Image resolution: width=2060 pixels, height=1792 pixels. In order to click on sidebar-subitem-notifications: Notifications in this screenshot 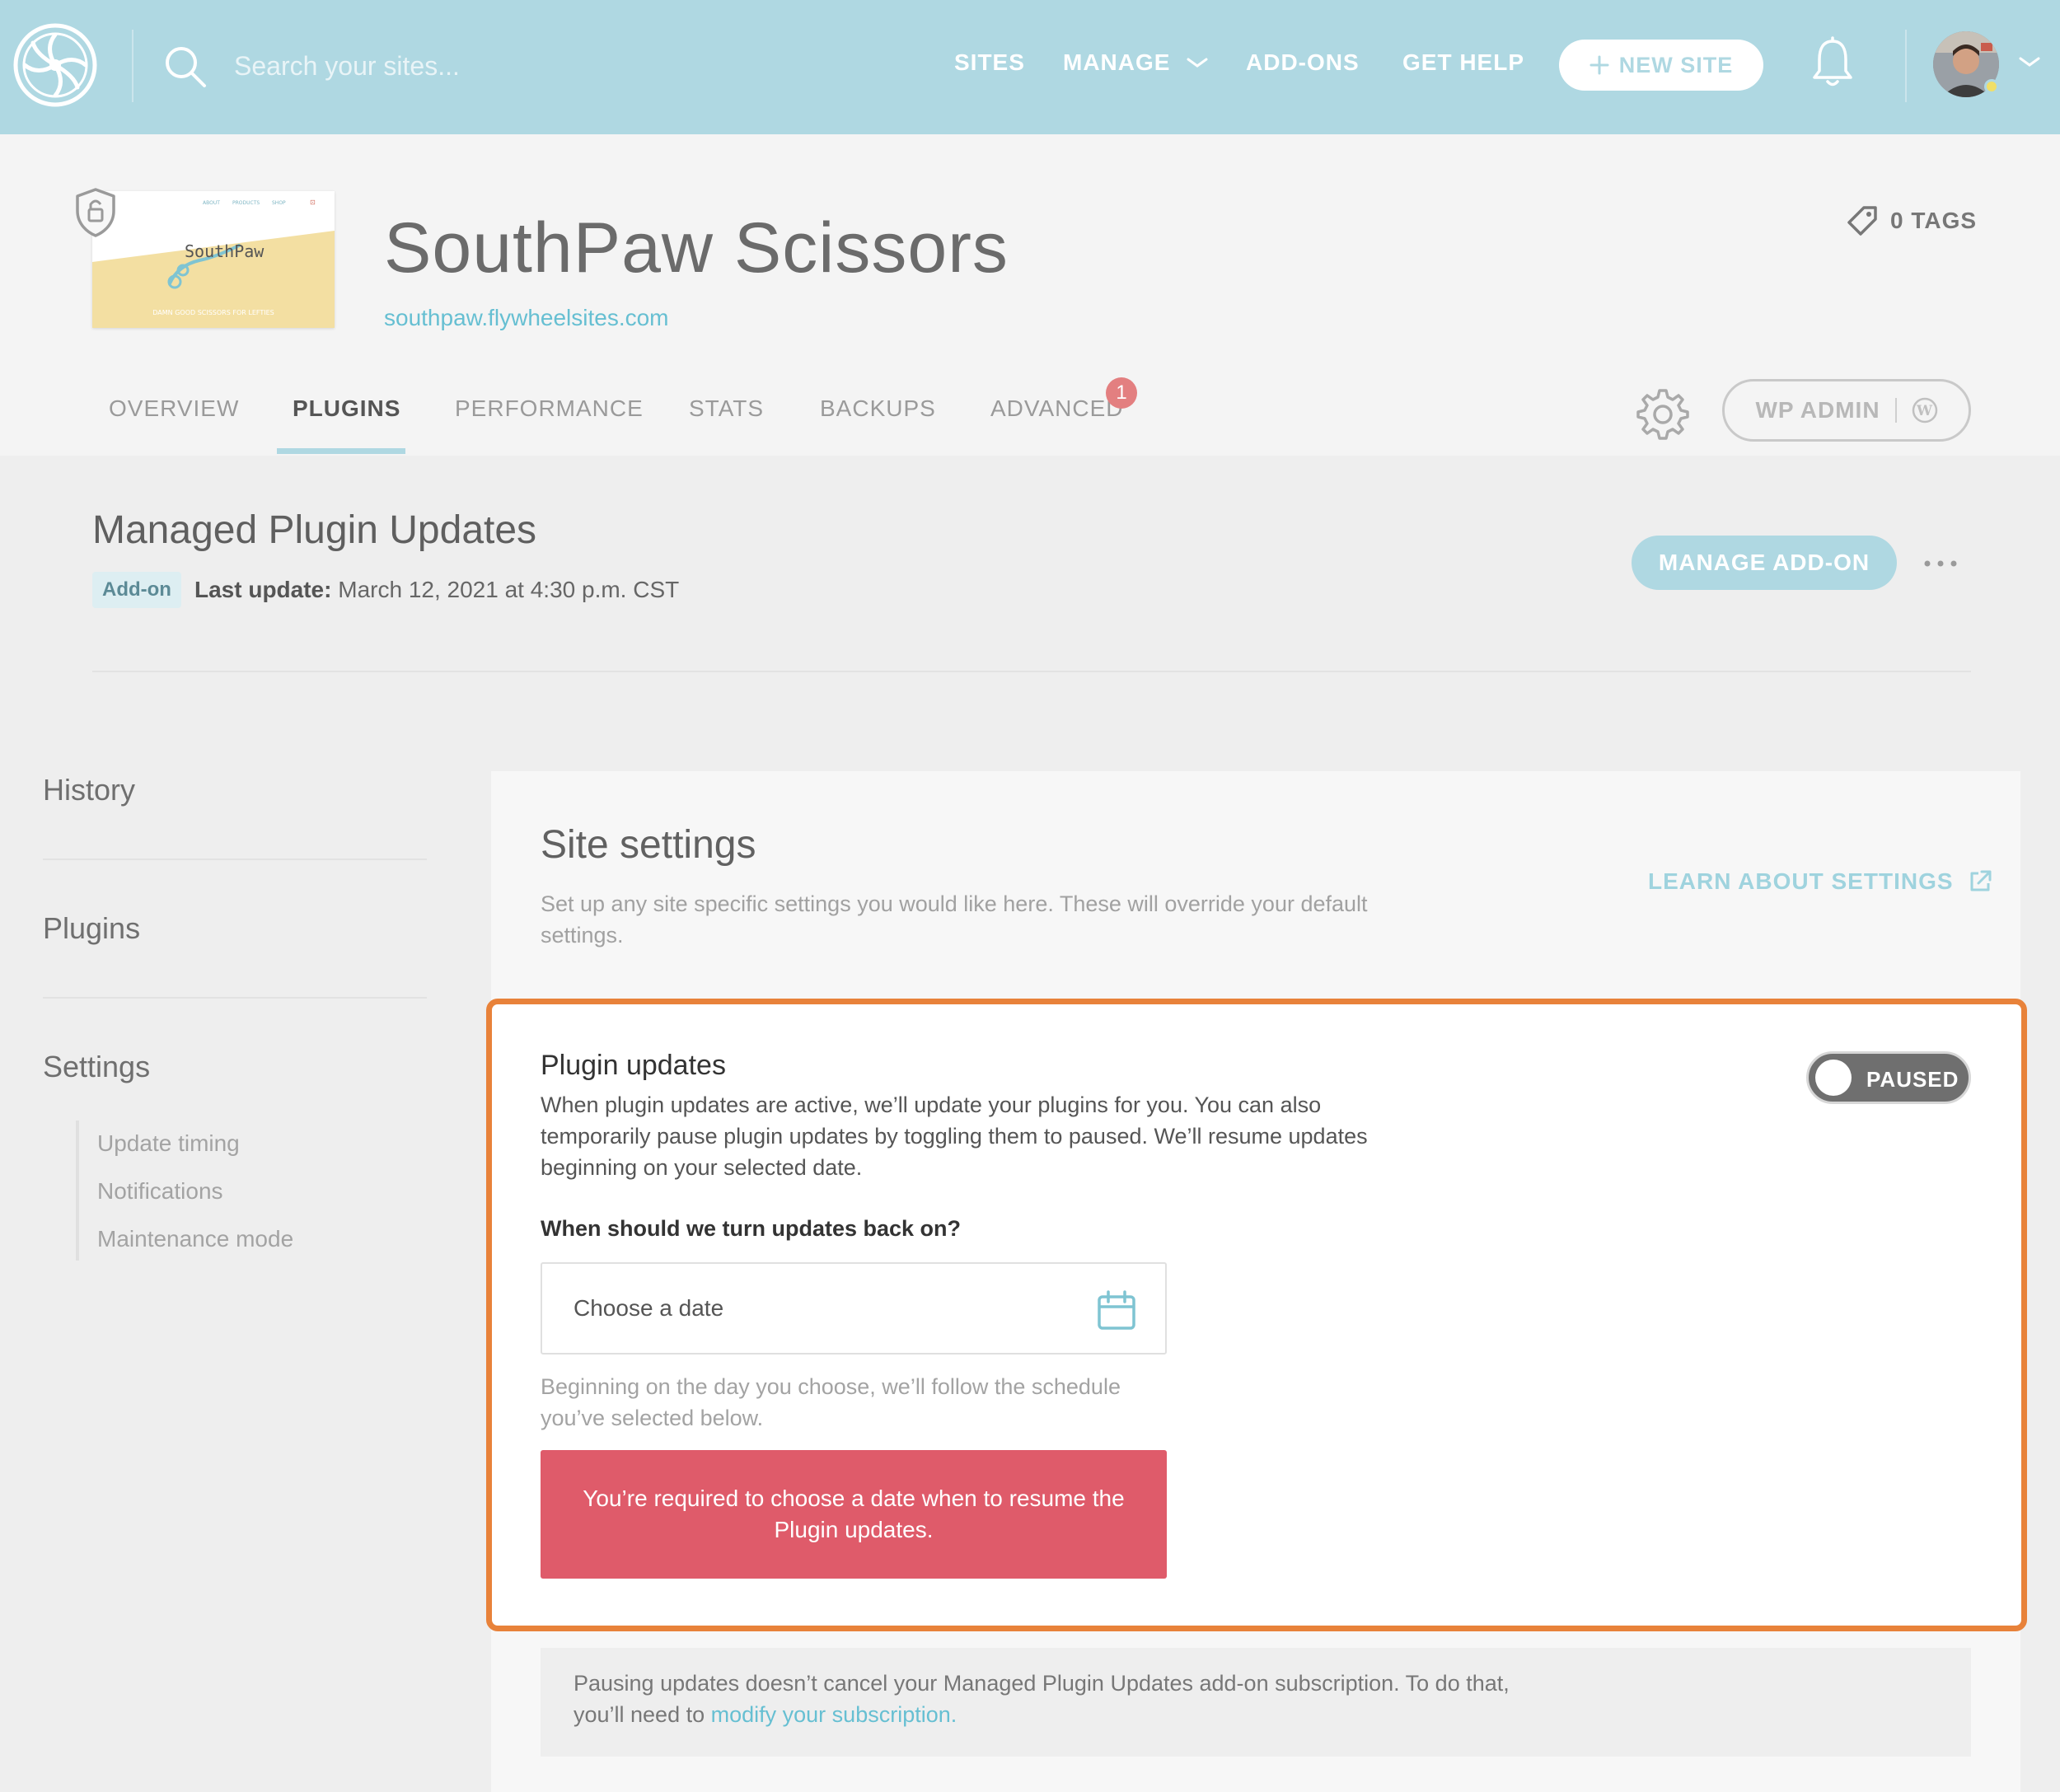, I will do `click(160, 1191)`.